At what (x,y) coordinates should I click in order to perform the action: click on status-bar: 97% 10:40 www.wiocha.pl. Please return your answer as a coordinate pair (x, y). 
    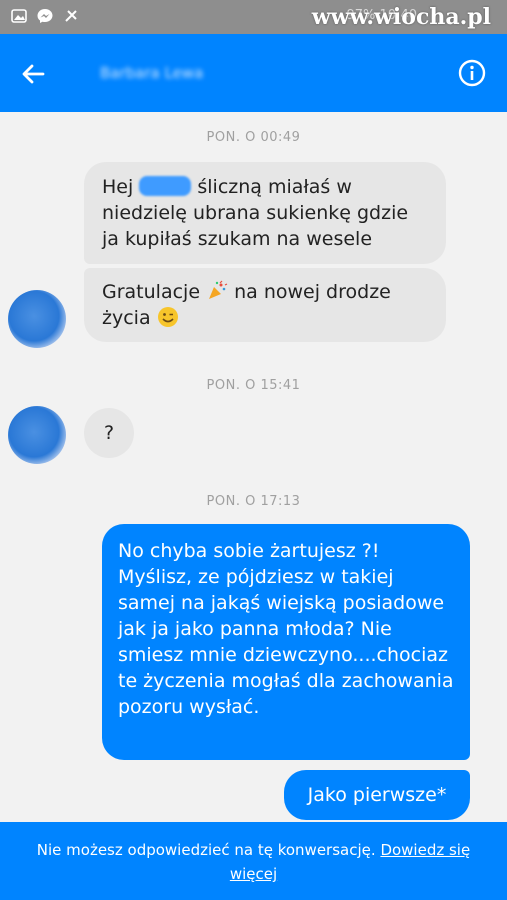
    Looking at the image, I should click on (253, 17).